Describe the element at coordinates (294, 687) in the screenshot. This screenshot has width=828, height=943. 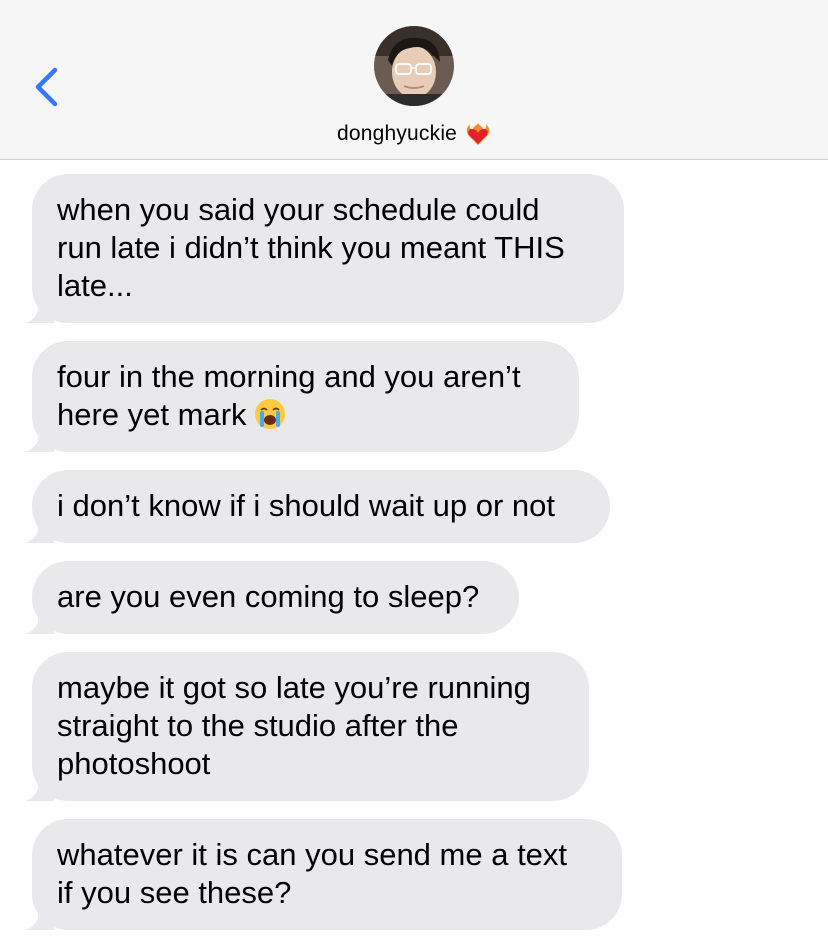
I see `message-text-line: maybe it got so late you’re running` at that location.